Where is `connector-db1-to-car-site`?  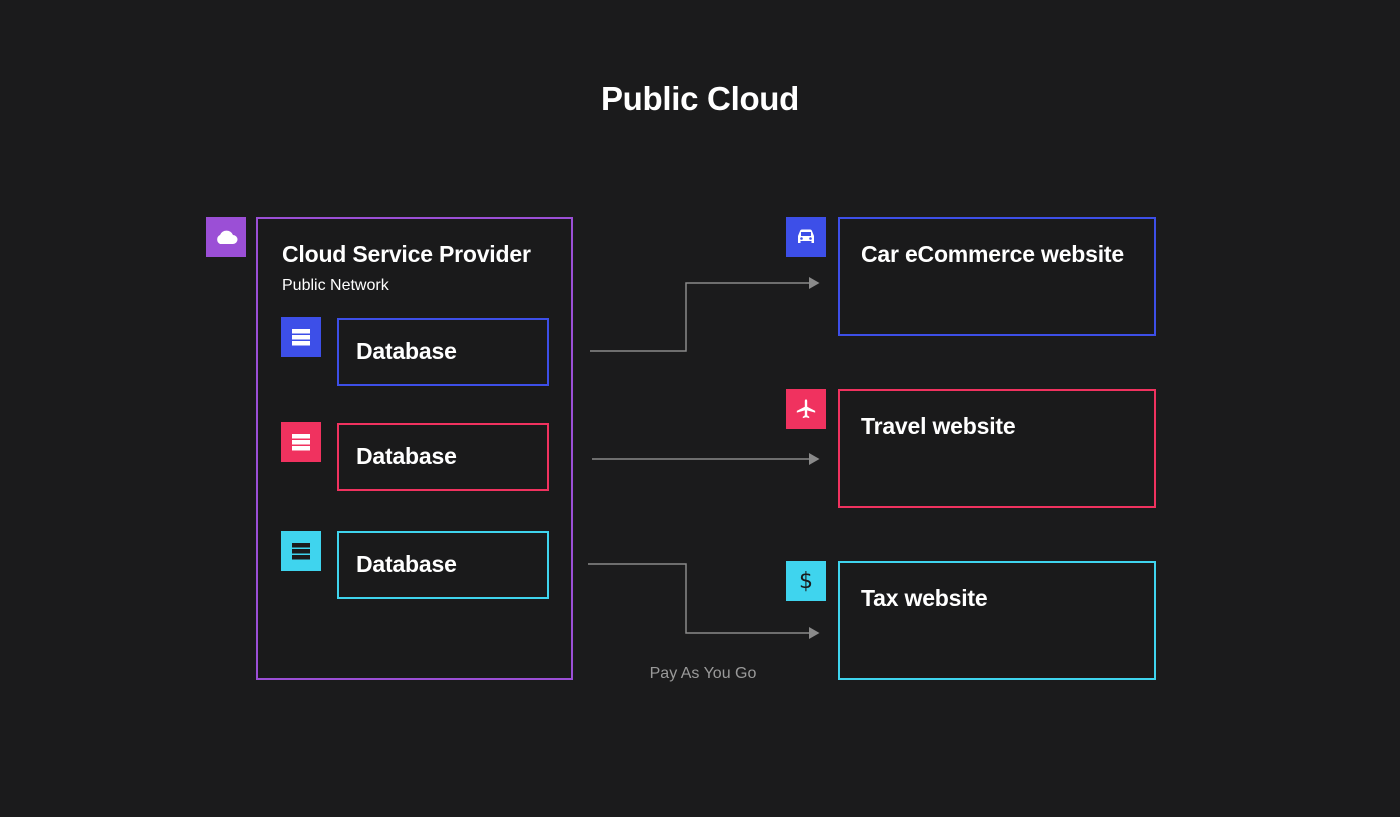
connector-db1-to-car-site is located at coordinates (705, 314).